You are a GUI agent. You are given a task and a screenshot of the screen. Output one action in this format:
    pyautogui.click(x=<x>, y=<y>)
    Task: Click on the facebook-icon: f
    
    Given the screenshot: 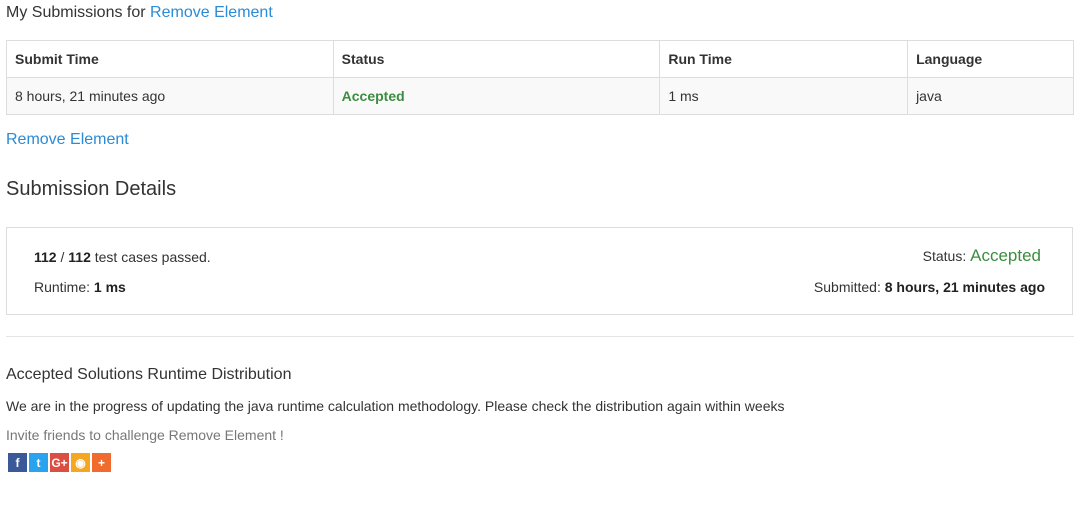 What is the action you would take?
    pyautogui.click(x=17, y=462)
    